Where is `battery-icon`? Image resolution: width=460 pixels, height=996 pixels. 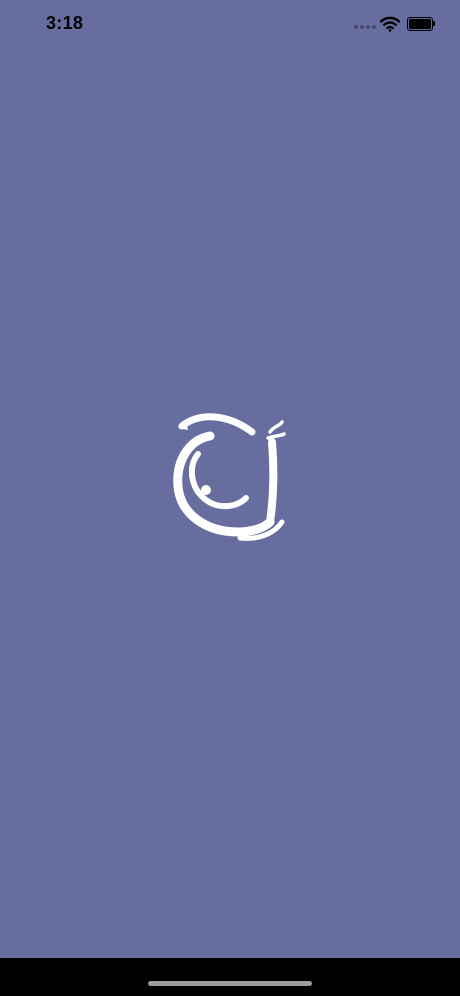
battery-icon is located at coordinates (421, 24).